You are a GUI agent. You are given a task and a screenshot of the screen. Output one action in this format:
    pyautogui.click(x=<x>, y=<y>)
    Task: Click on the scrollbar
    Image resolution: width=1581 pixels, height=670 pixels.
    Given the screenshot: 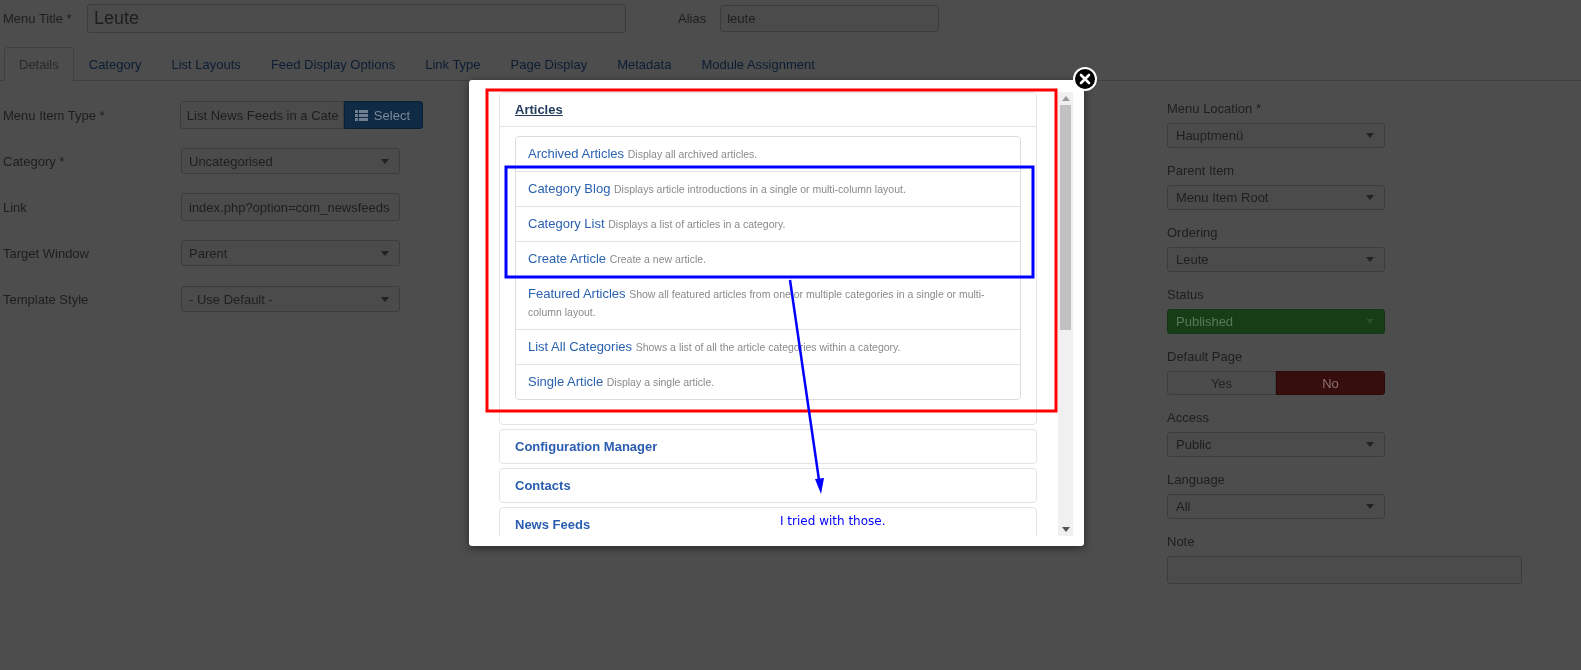 What is the action you would take?
    pyautogui.click(x=1065, y=314)
    